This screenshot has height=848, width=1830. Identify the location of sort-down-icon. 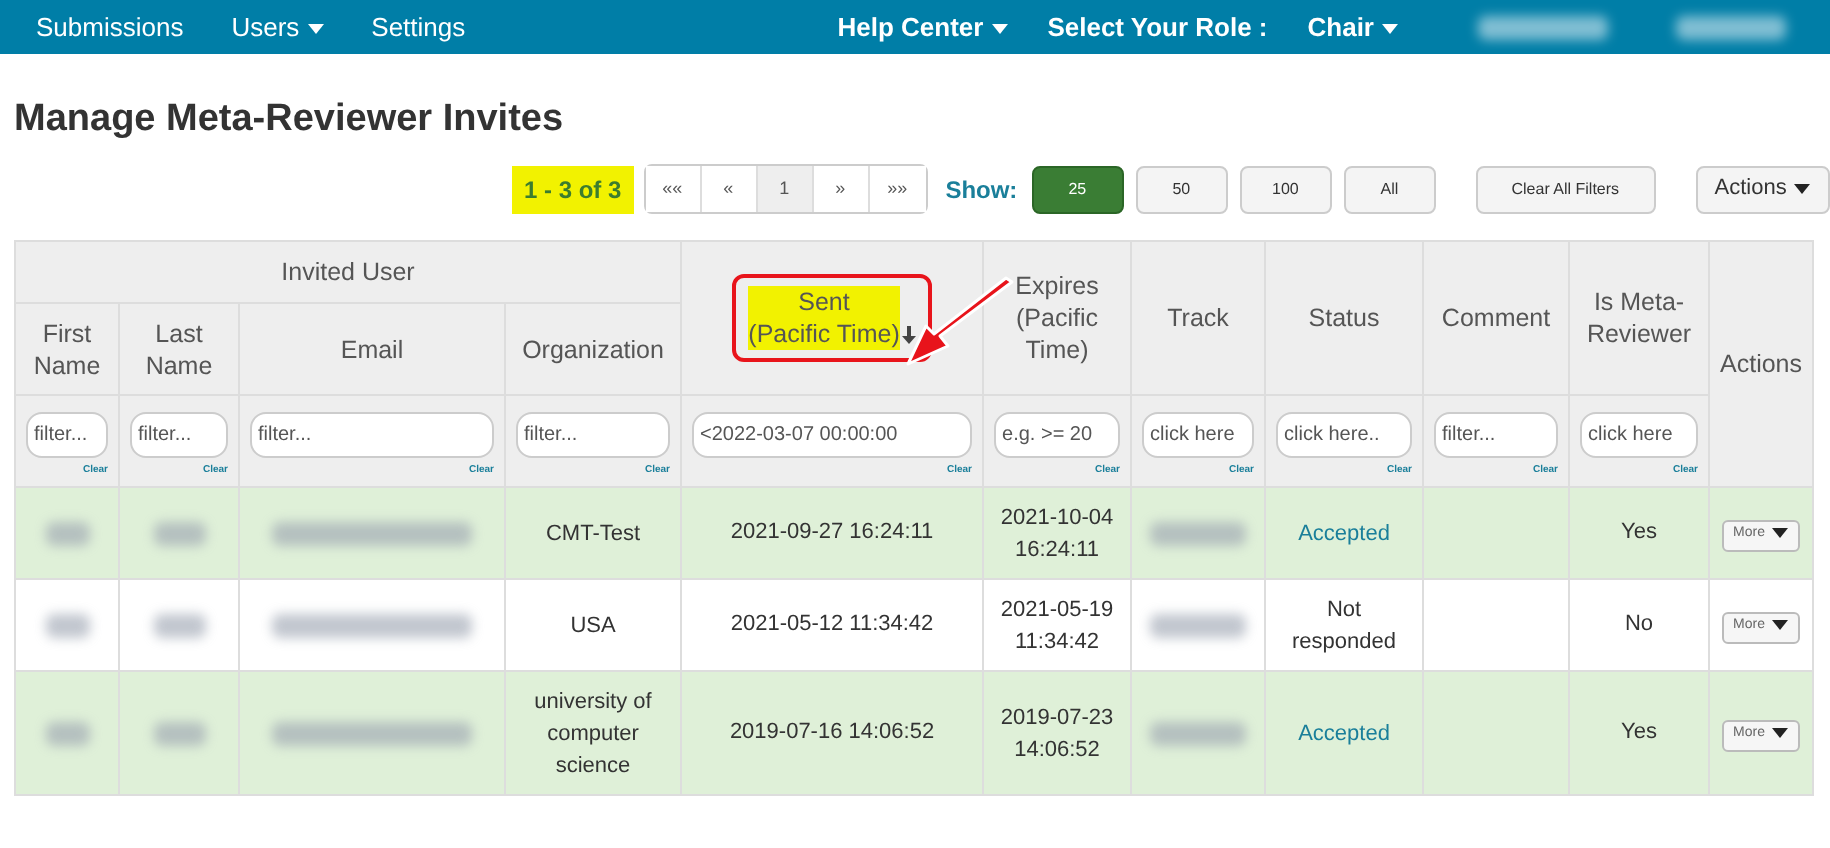
(908, 335).